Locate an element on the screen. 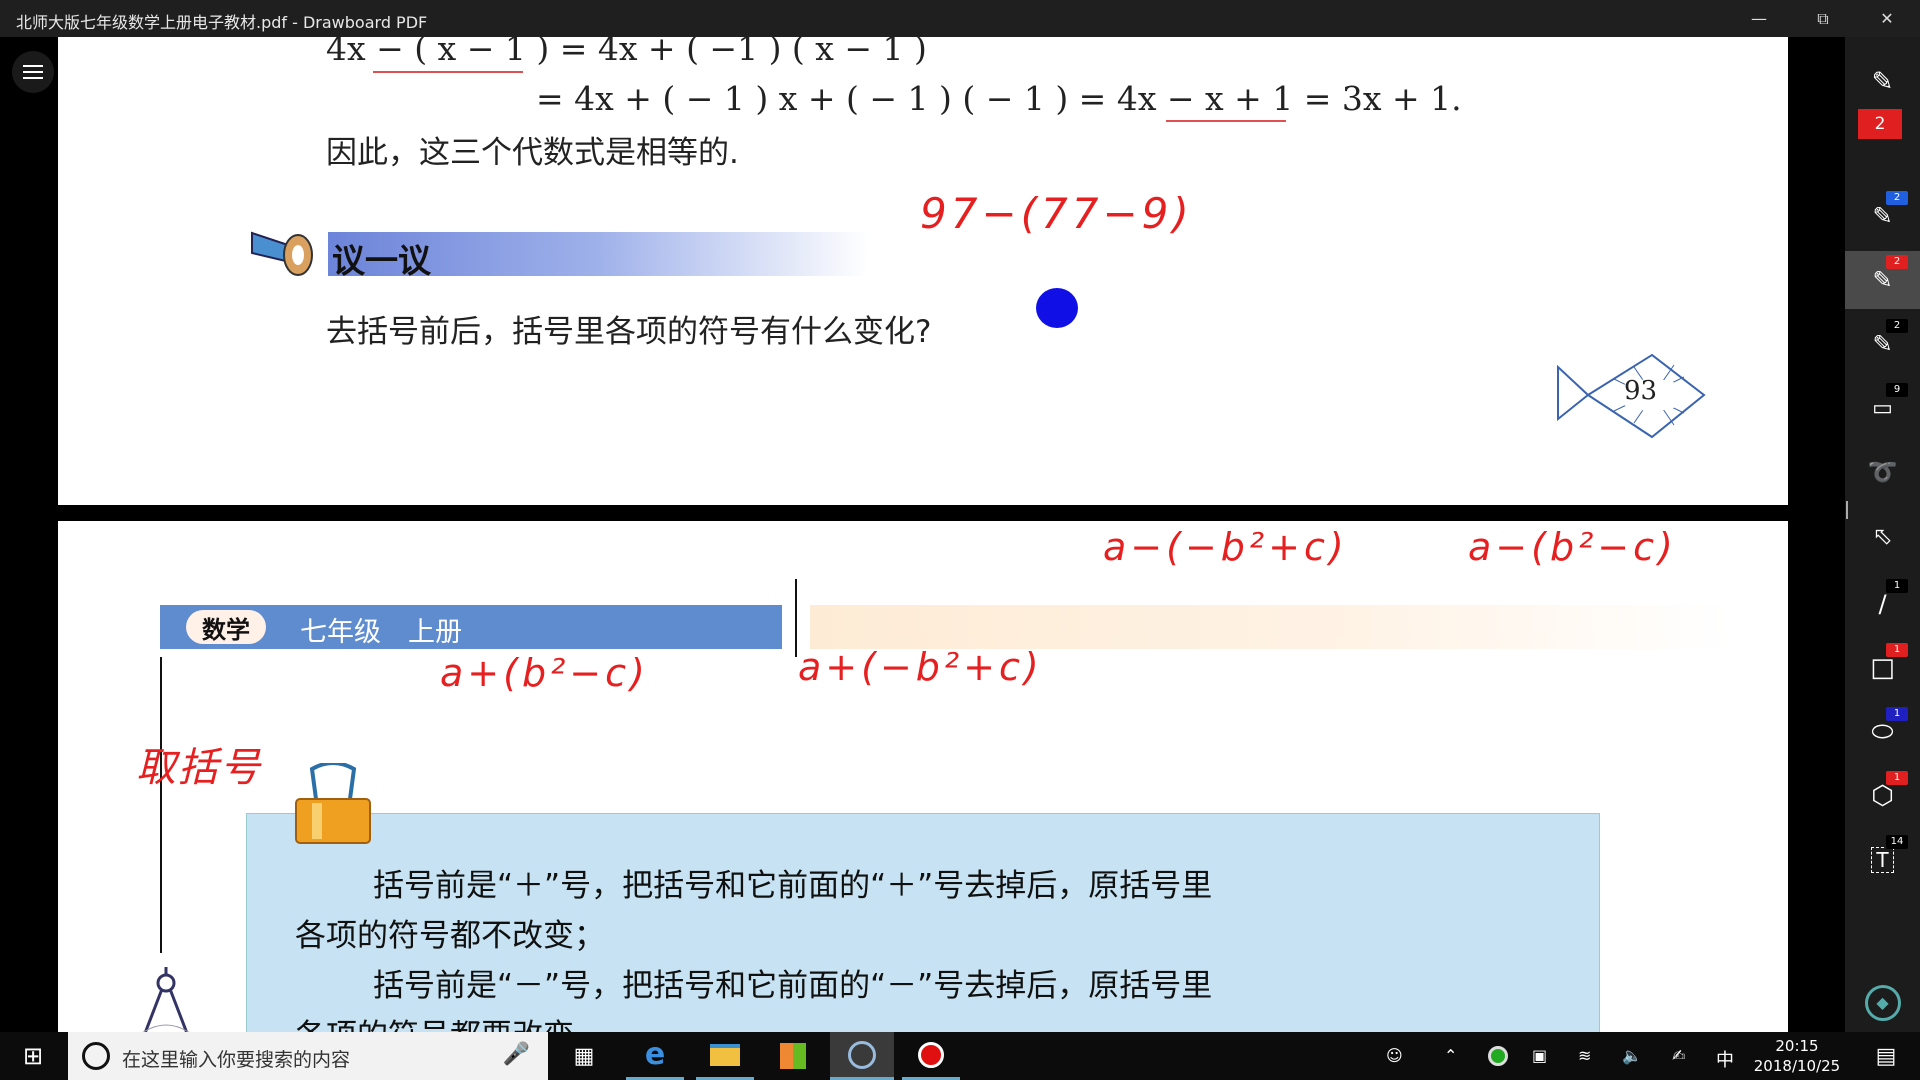 The width and height of the screenshot is (1920, 1080). discuss-section-header: 议一议 is located at coordinates (598, 256).